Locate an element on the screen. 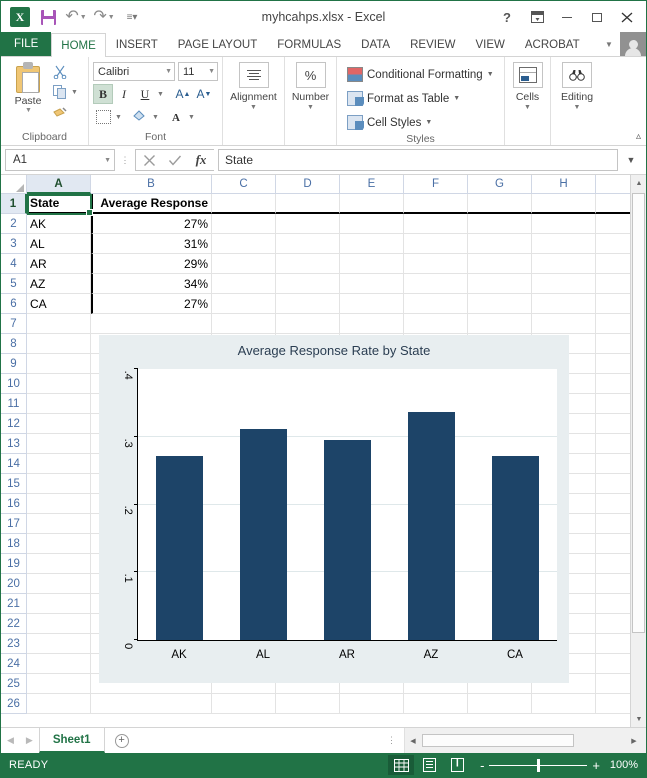  cell-A2: AK is located at coordinates (59, 224).